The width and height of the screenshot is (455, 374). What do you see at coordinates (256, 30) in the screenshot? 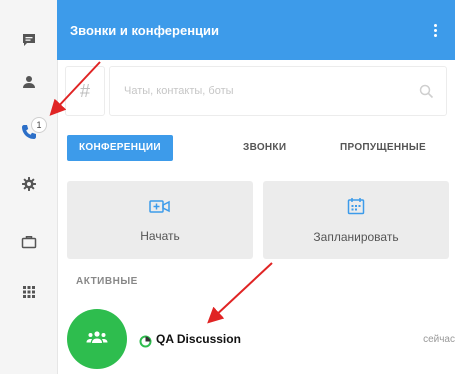
I see `app-header: Звонки и конференции` at bounding box center [256, 30].